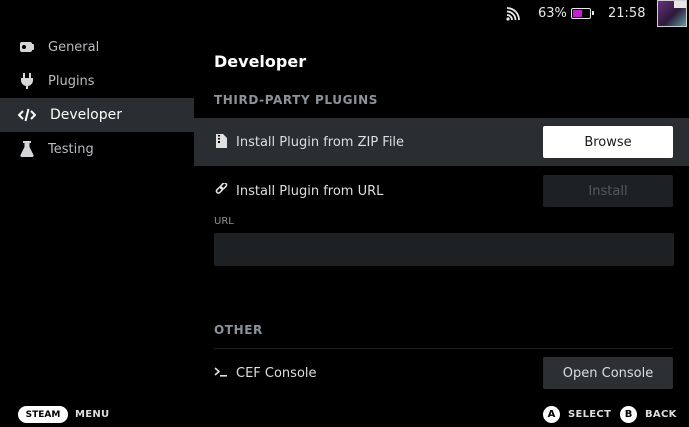 The width and height of the screenshot is (689, 427). What do you see at coordinates (672, 13) in the screenshot?
I see `avatar` at bounding box center [672, 13].